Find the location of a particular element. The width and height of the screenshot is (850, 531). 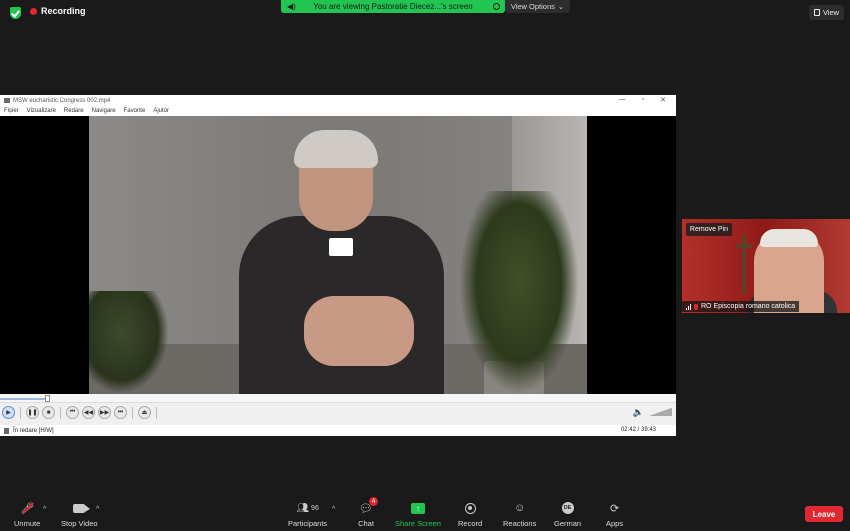

share-screen-button: ↑ Share Screen is located at coordinates (418, 514).